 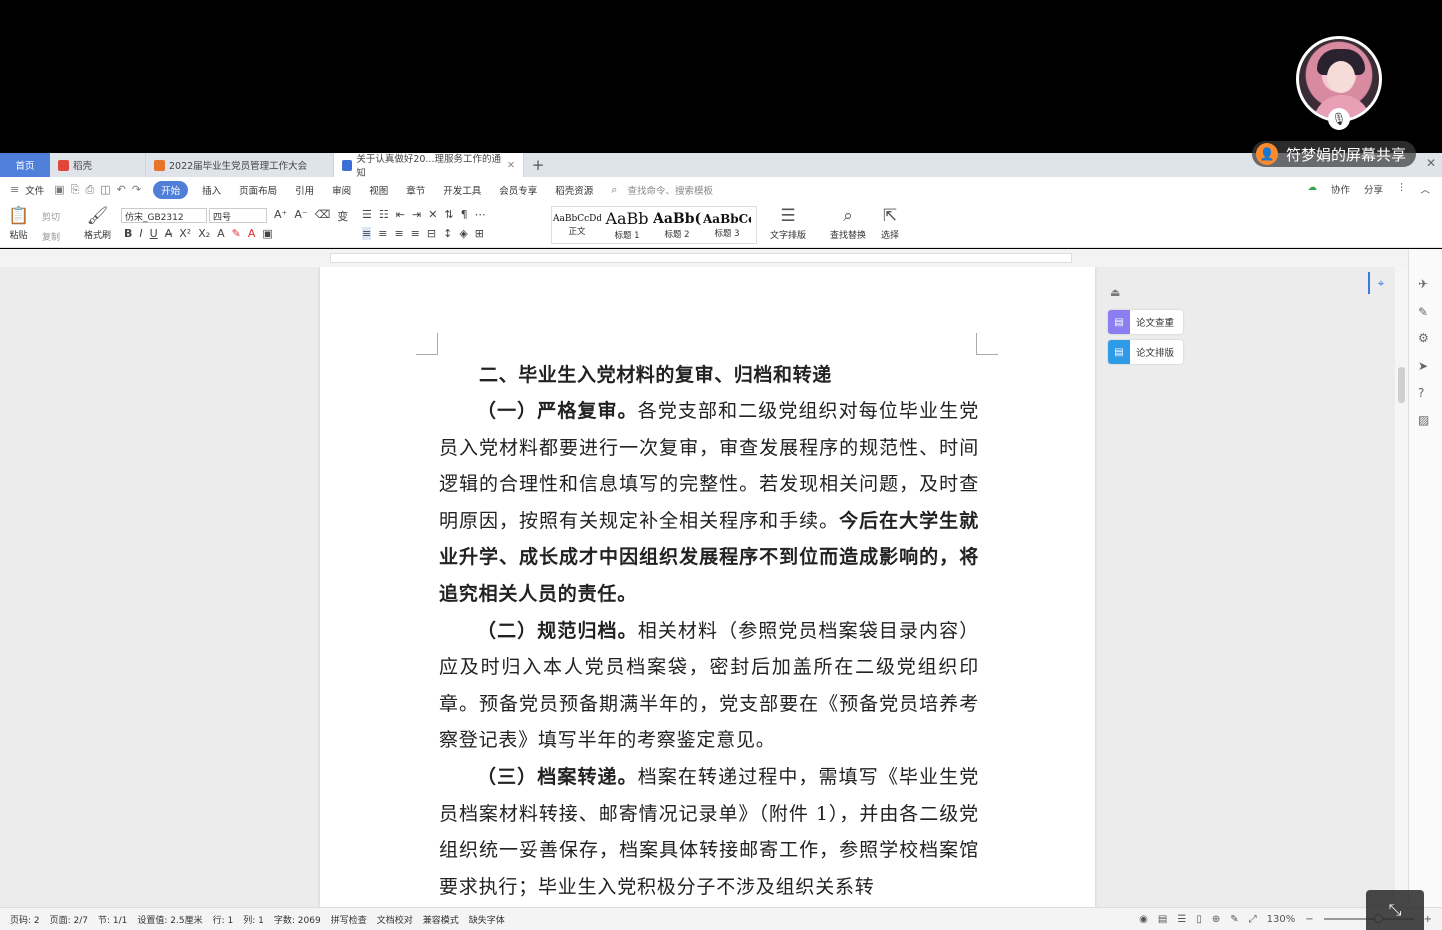 What do you see at coordinates (518, 190) in the screenshot?
I see `menu-member: 会员专享` at bounding box center [518, 190].